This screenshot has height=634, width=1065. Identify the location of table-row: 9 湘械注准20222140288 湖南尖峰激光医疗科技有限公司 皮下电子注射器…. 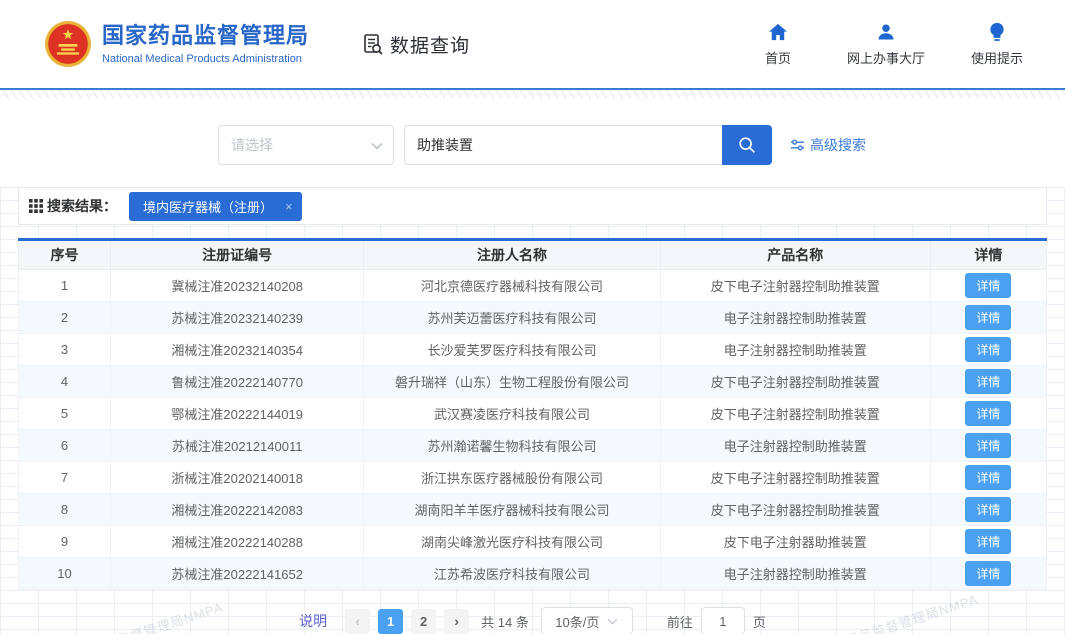
(532, 541).